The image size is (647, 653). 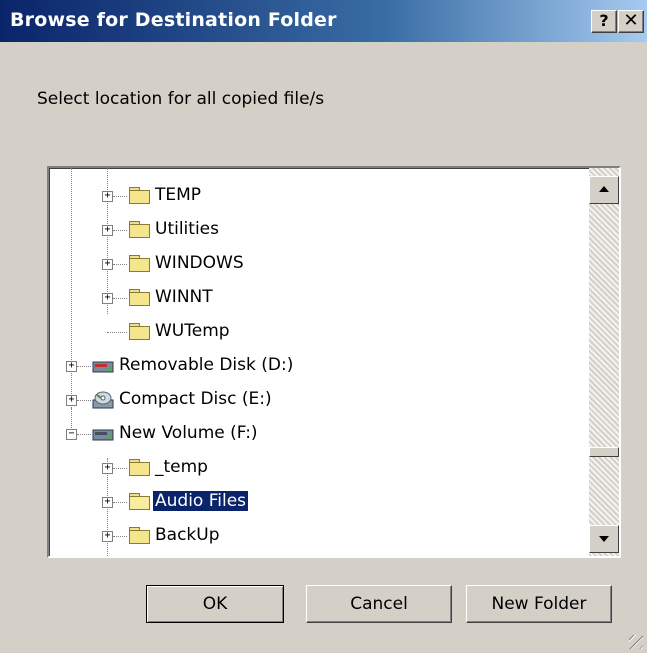 I want to click on tree-item-audio-files: + Audio Files, so click(x=319, y=502).